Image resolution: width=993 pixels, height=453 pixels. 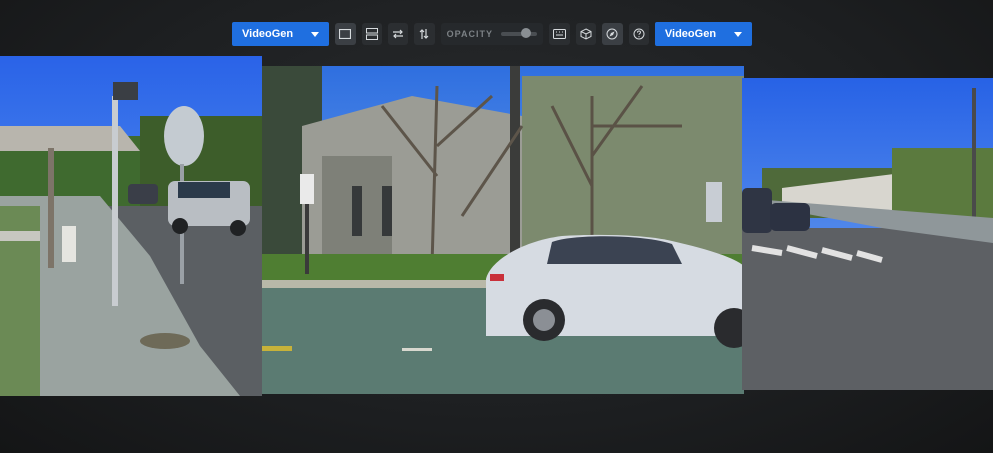 I want to click on left-source-label: VideoGen, so click(x=268, y=34).